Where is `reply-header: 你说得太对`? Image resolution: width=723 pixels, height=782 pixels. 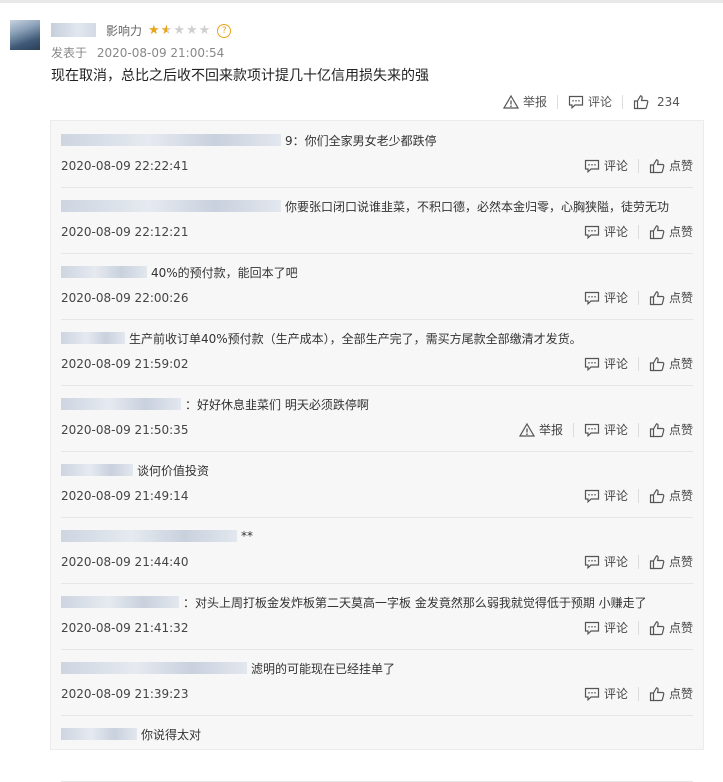 reply-header: 你说得太对 is located at coordinates (131, 734).